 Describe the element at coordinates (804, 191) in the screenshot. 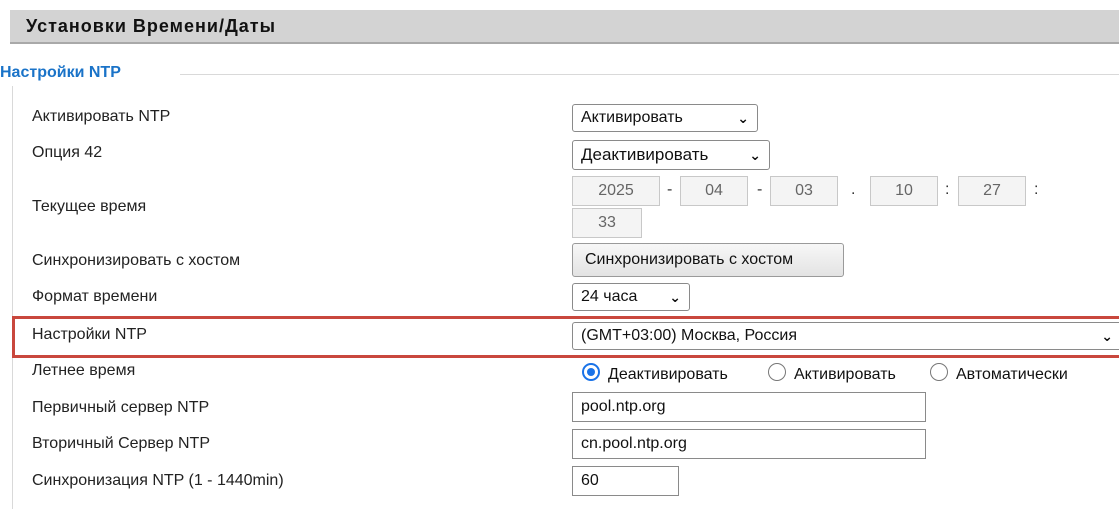

I see `day-field: 03` at that location.